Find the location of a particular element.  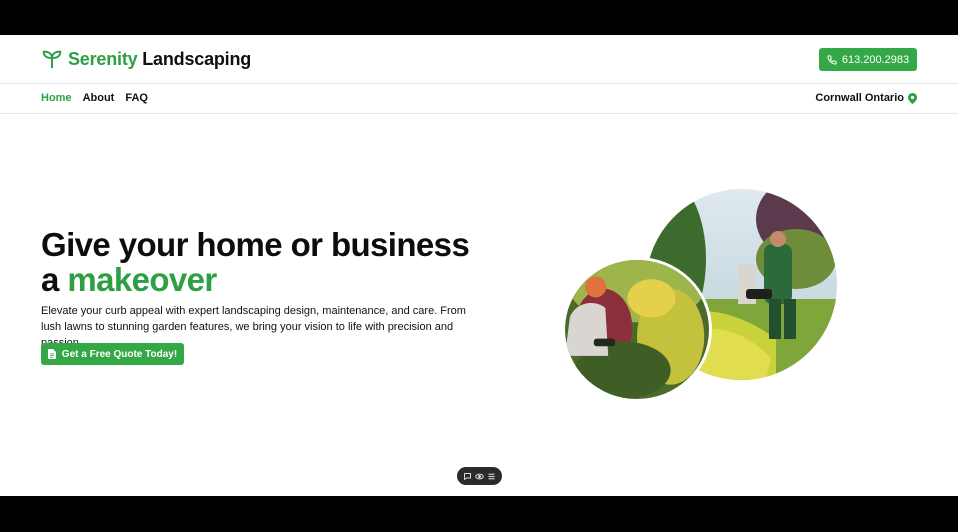

location-link: Cornwall Ontario is located at coordinates (866, 98).